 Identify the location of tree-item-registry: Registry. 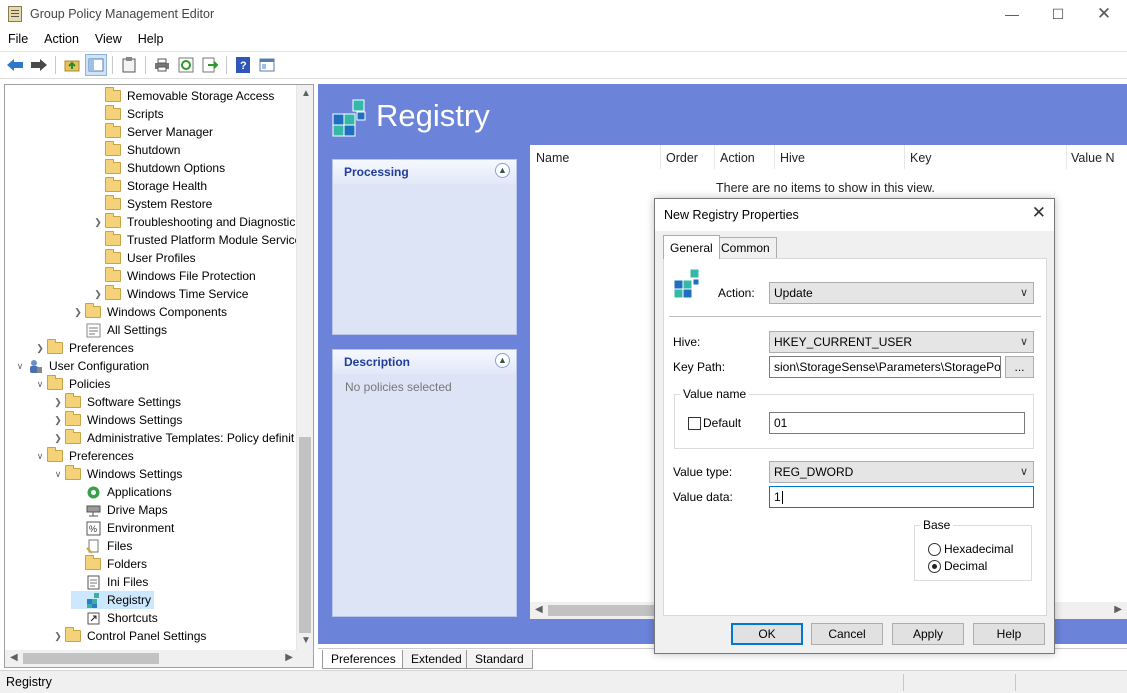
(113, 600).